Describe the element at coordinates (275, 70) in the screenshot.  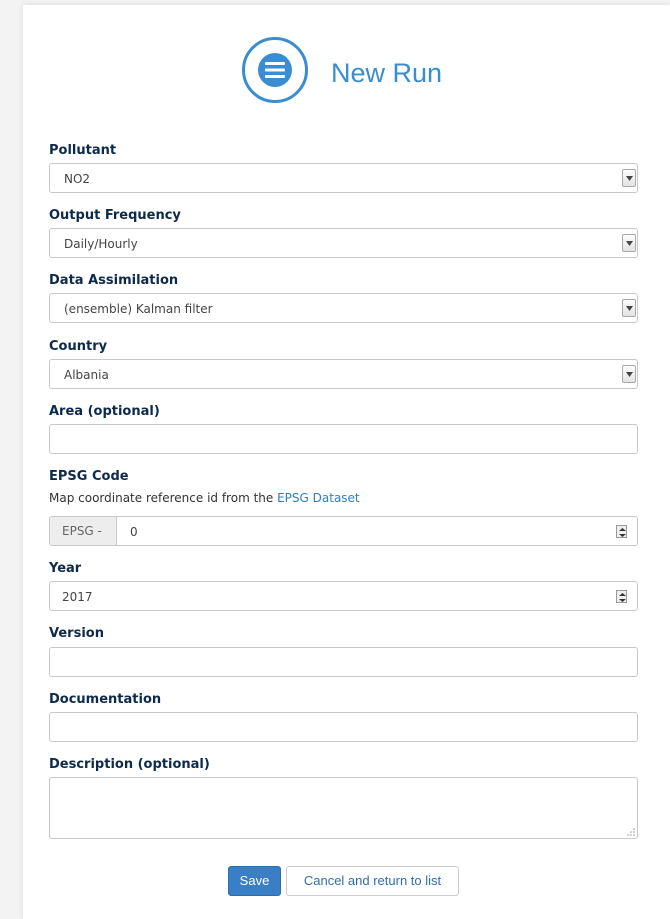
I see `list-icon` at that location.